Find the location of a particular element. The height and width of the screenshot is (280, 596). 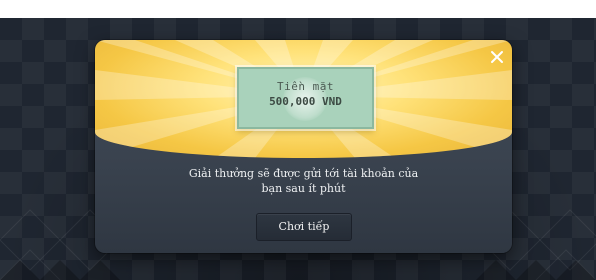

prize-card: Tiền mặt 500,000 VND is located at coordinates (305, 98).